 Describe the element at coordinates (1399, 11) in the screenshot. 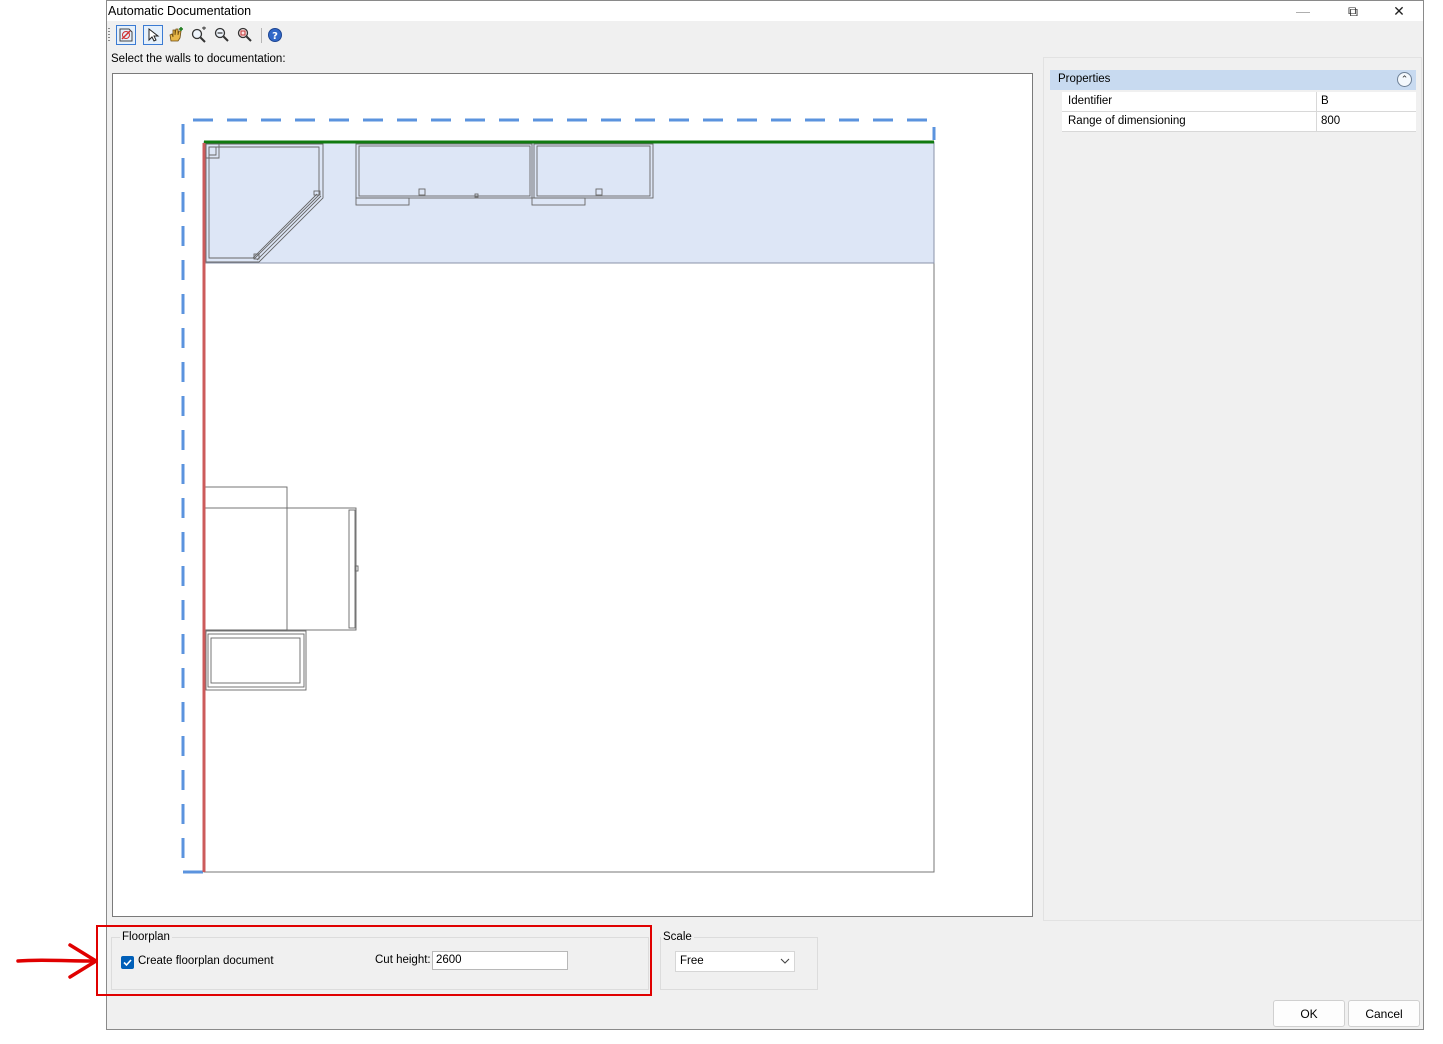

I see `close-button: ✕` at that location.